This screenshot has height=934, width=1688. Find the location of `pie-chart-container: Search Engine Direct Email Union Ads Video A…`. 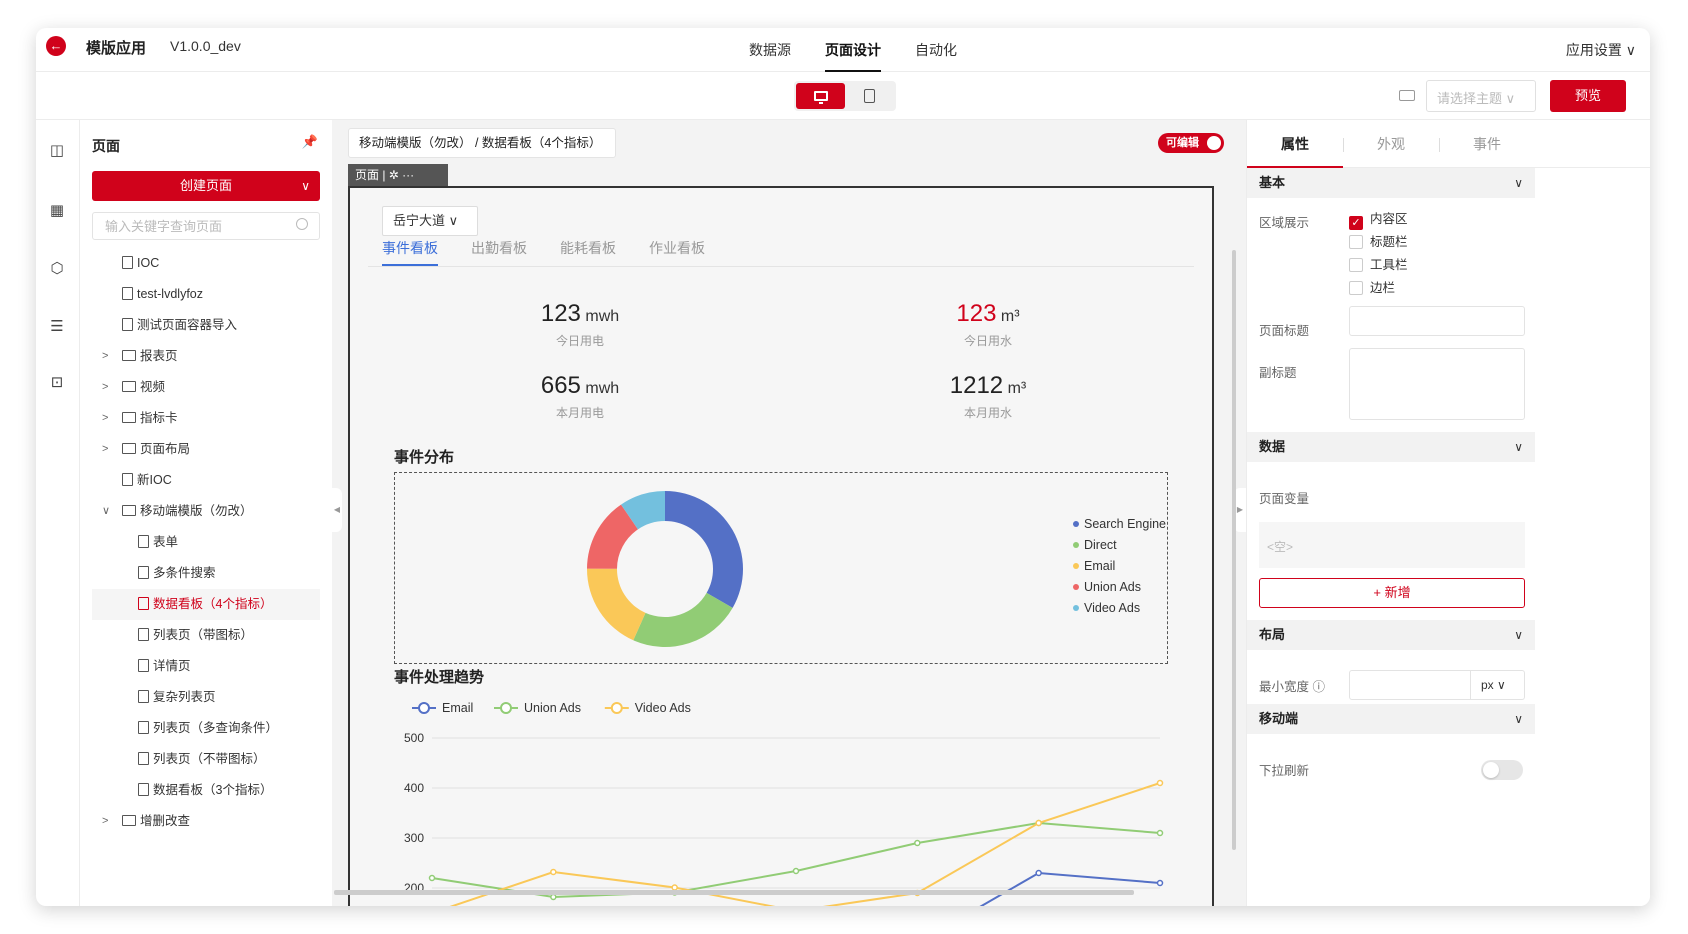

pie-chart-container: Search Engine Direct Email Union Ads Video A… is located at coordinates (781, 568).